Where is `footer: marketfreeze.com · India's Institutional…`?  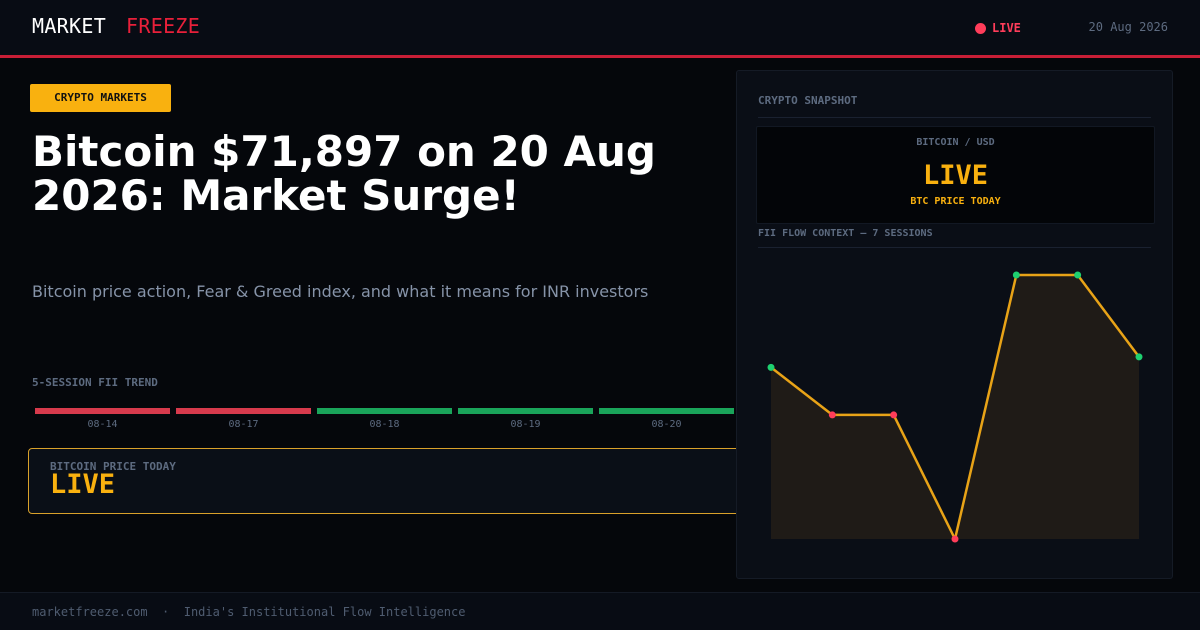
footer: marketfreeze.com · India's Institutional… is located at coordinates (600, 611).